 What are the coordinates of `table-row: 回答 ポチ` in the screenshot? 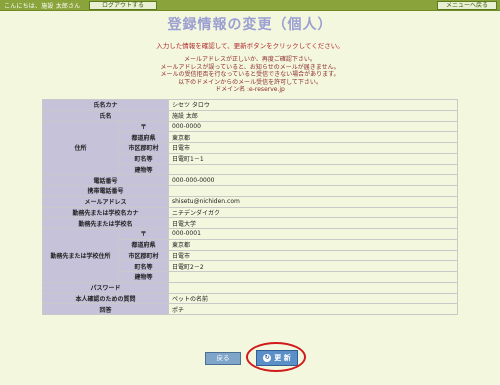 It's located at (250, 309).